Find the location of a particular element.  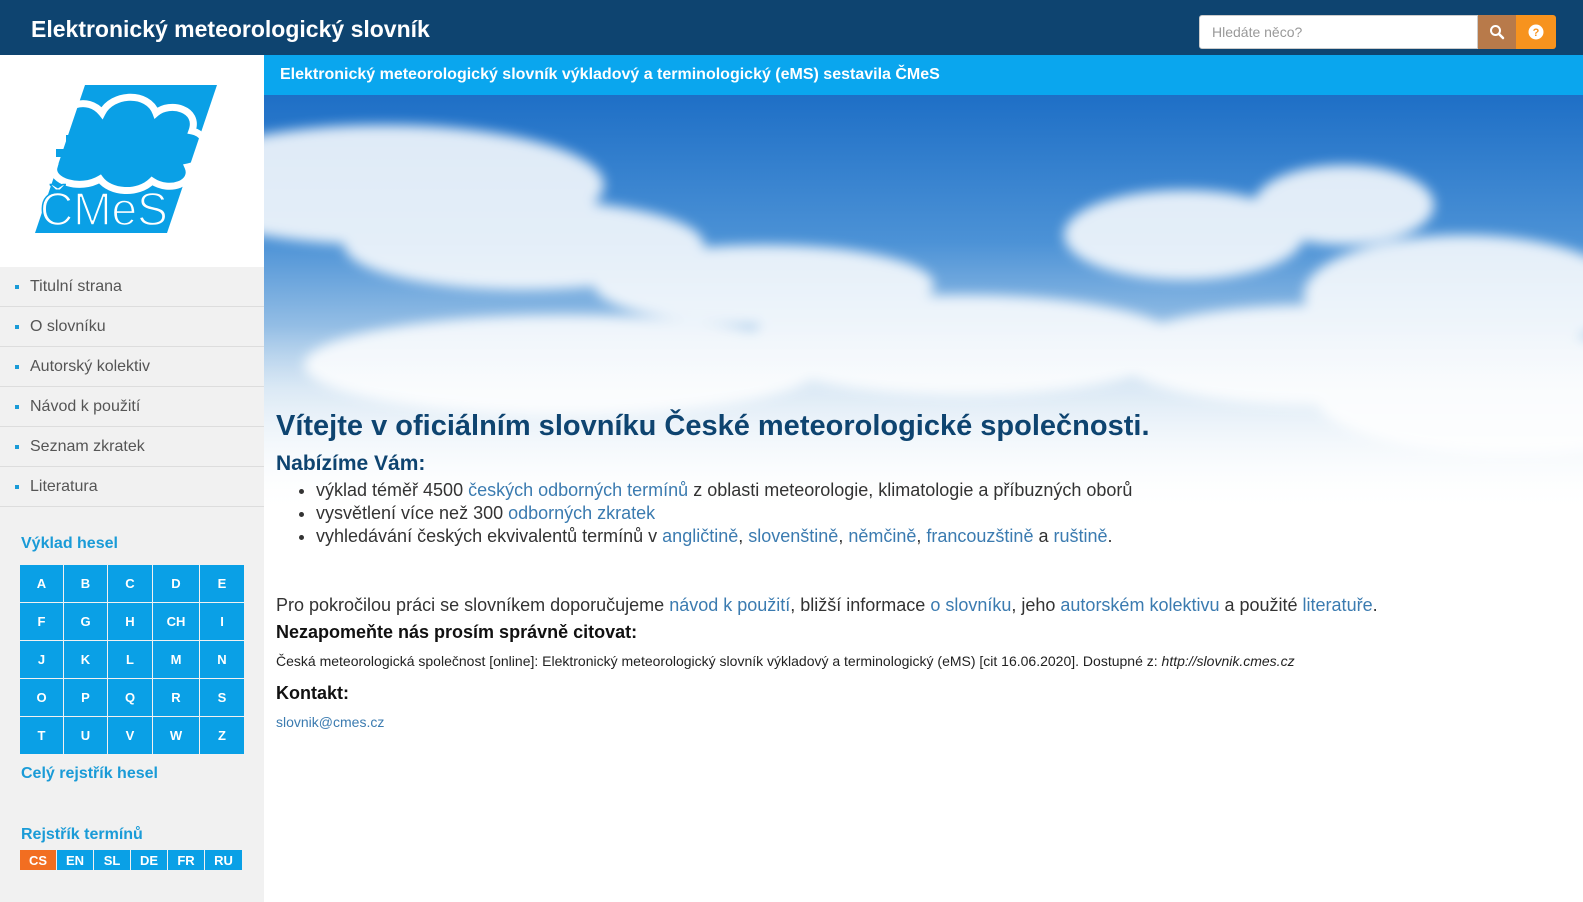

letter-button: M is located at coordinates (176, 659).